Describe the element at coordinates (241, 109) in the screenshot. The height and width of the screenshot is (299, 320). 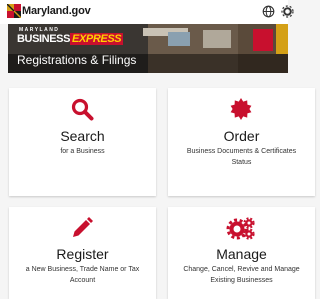
I see `badge-icon` at that location.